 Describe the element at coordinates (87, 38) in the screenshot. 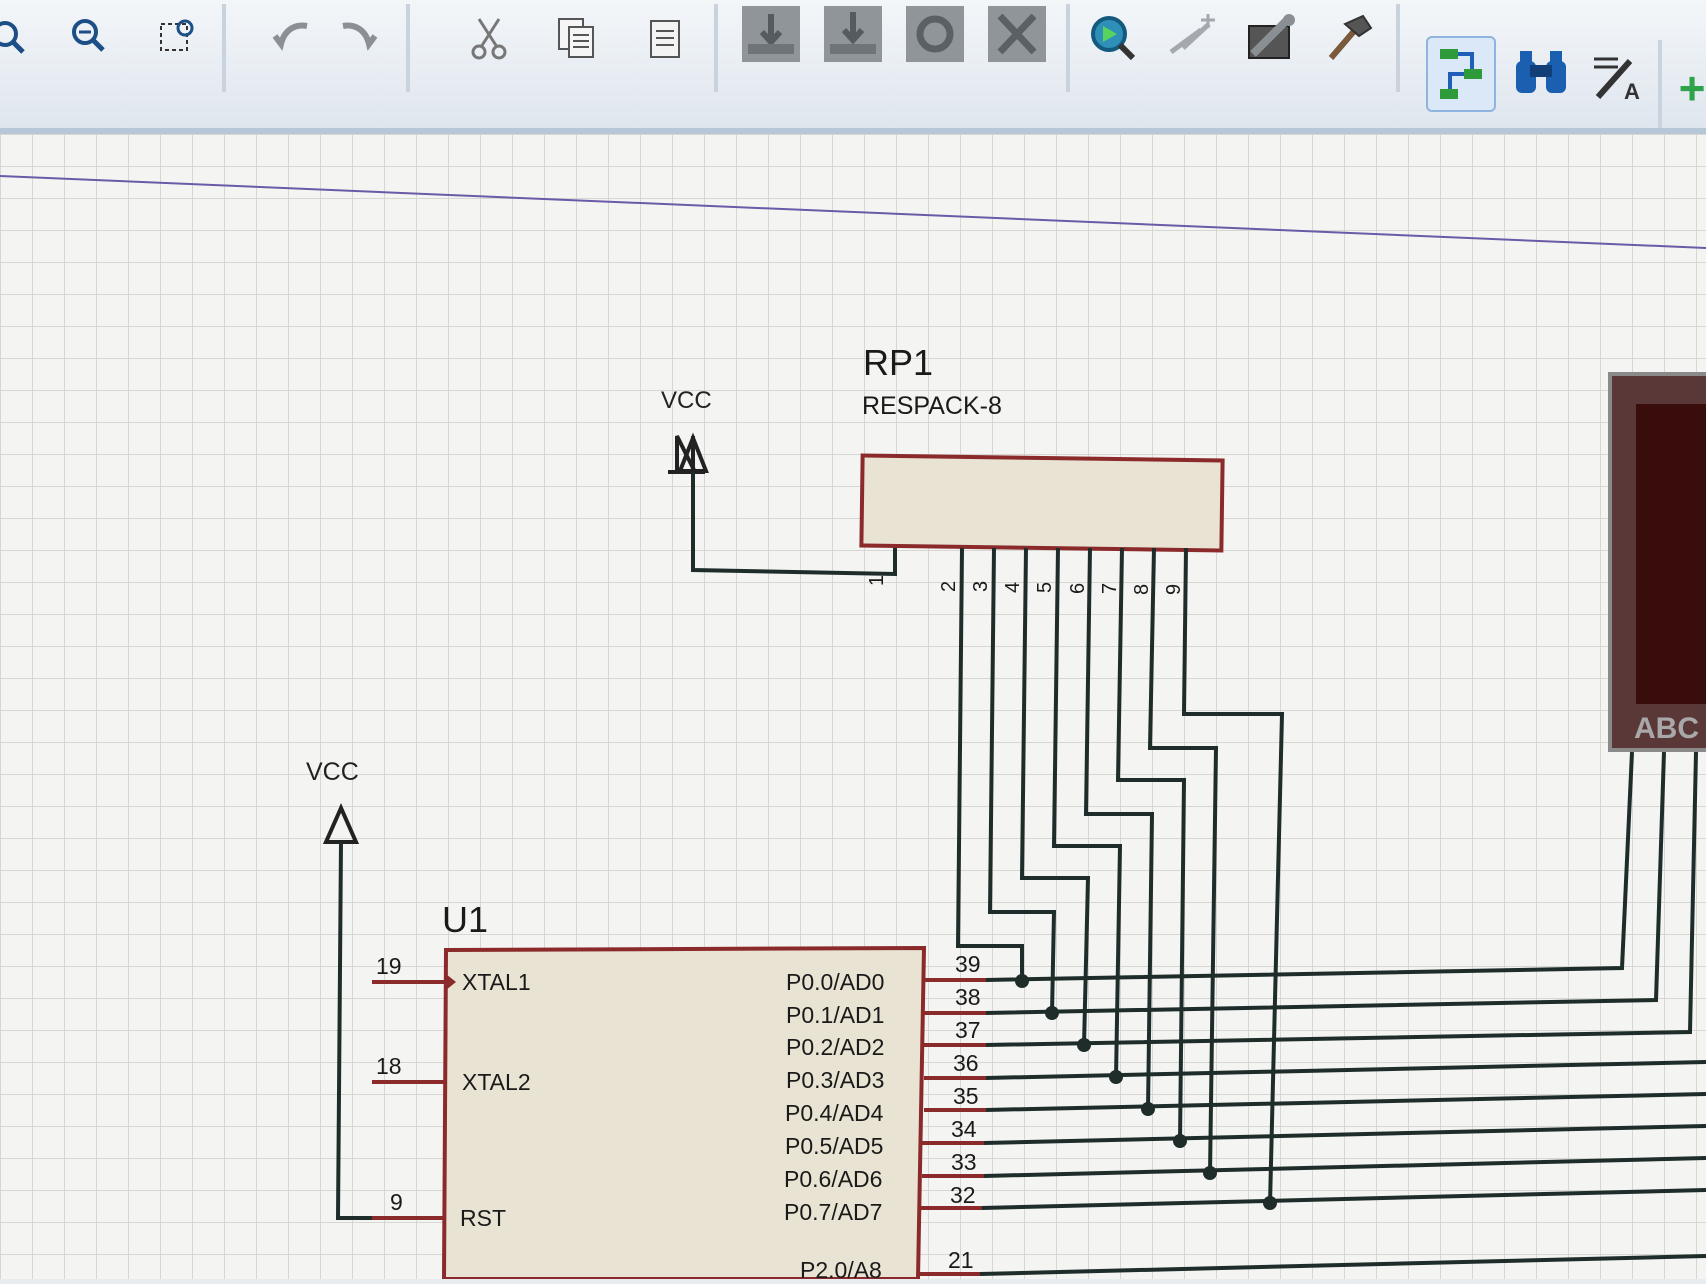

I see `zoom-out-icon` at that location.